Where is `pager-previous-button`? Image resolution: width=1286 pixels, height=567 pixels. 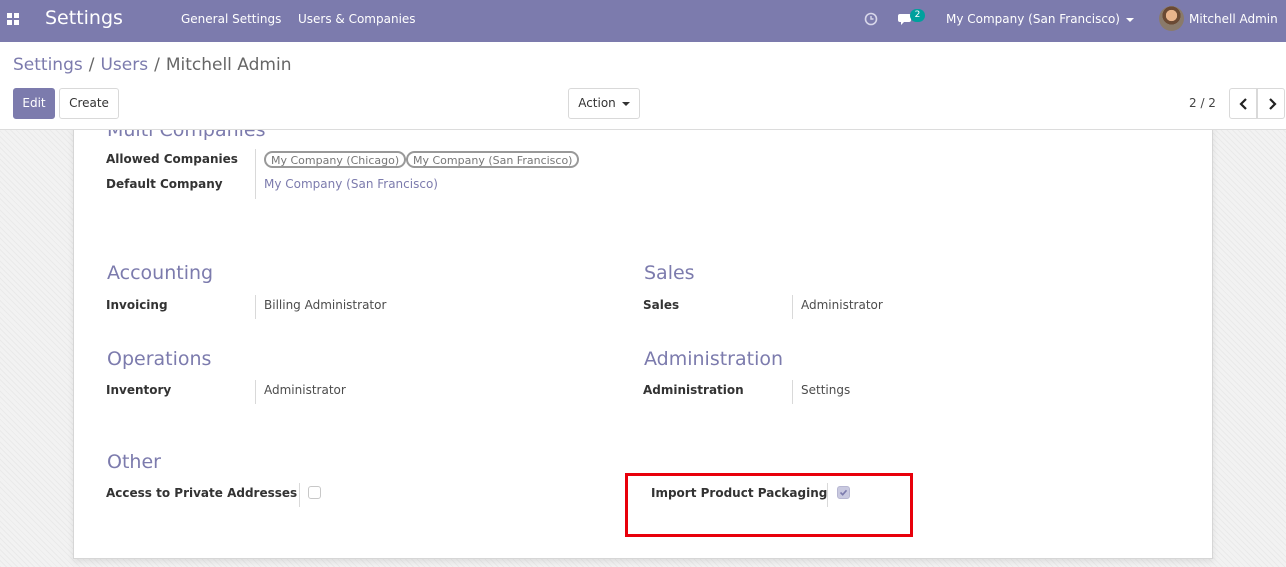
pager-previous-button is located at coordinates (1243, 103).